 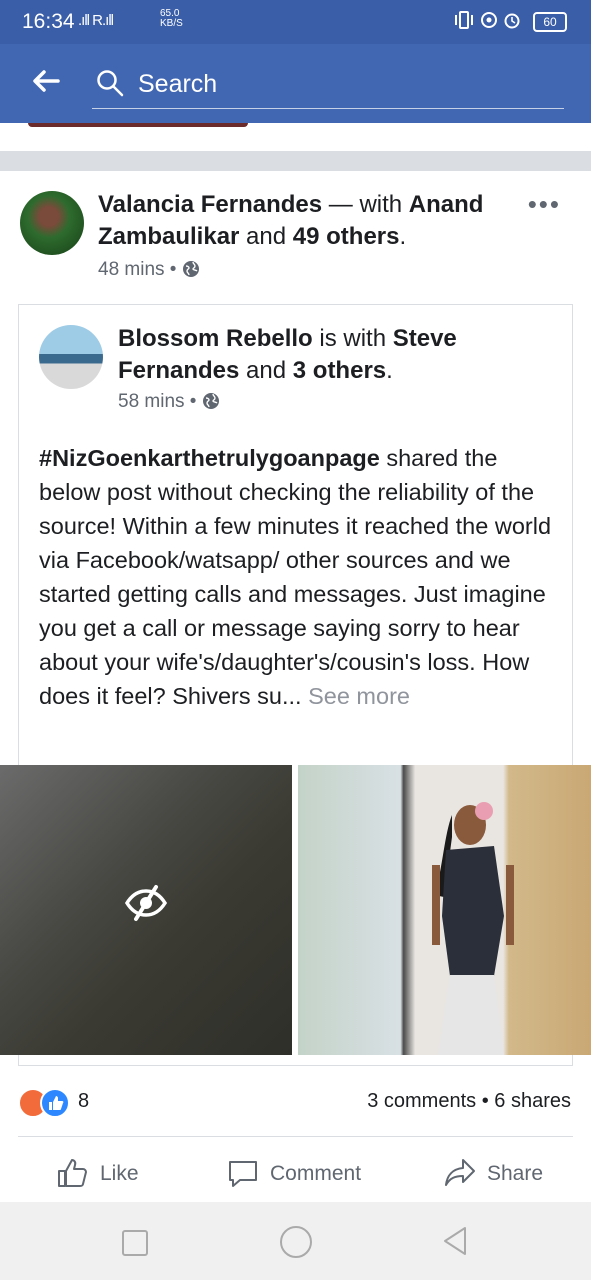 I want to click on signal-icon: .ıll R.ıll, so click(x=96, y=20).